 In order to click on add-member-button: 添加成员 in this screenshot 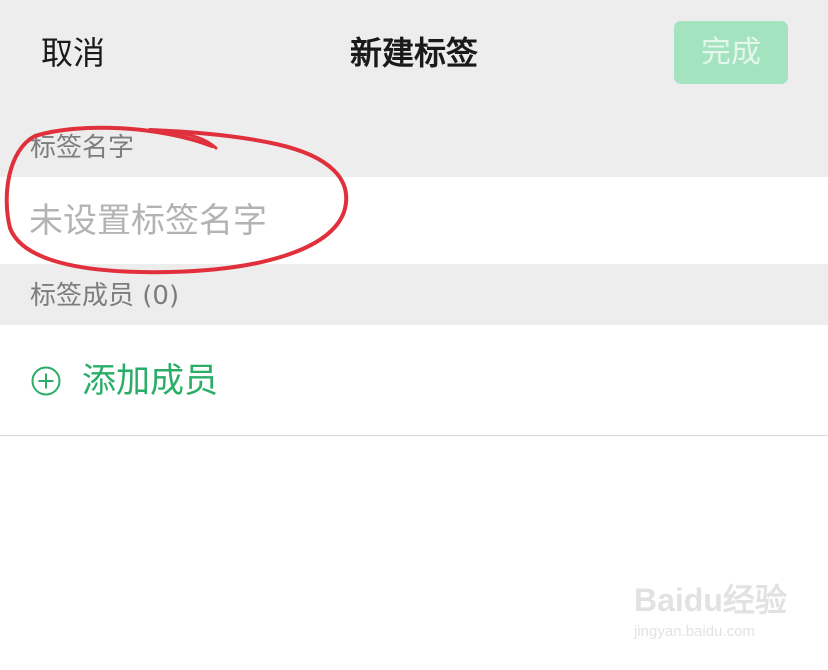, I will do `click(150, 381)`.